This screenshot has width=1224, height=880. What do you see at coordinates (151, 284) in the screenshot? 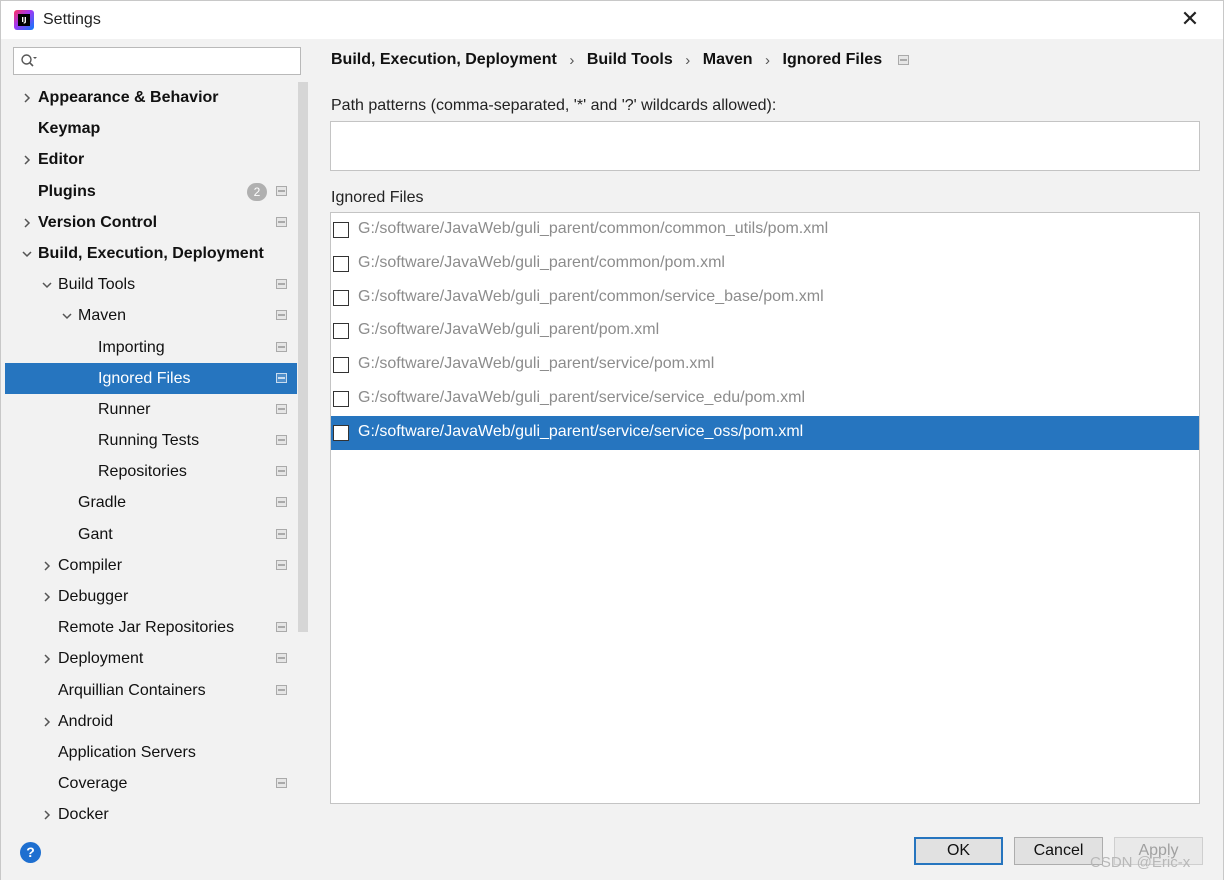
I see `sidebar-item-build-tools: Build Tools` at bounding box center [151, 284].